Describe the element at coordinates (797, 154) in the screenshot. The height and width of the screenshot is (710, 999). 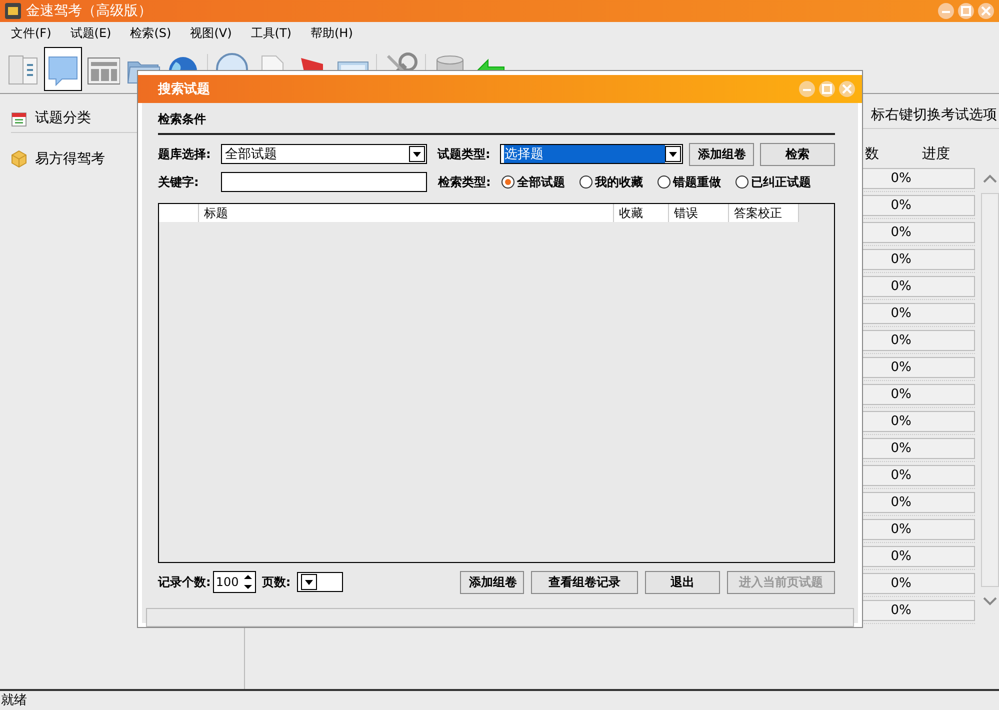
I see `dialog-button: 检索` at that location.